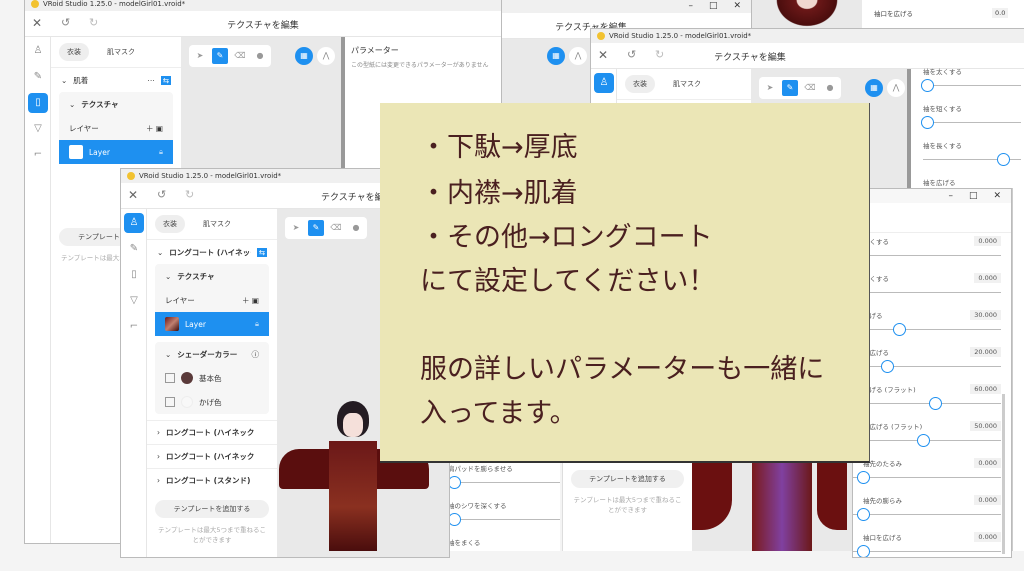 The image size is (1024, 571). What do you see at coordinates (133, 195) in the screenshot?
I see `close-editor-icon: ✕` at bounding box center [133, 195].